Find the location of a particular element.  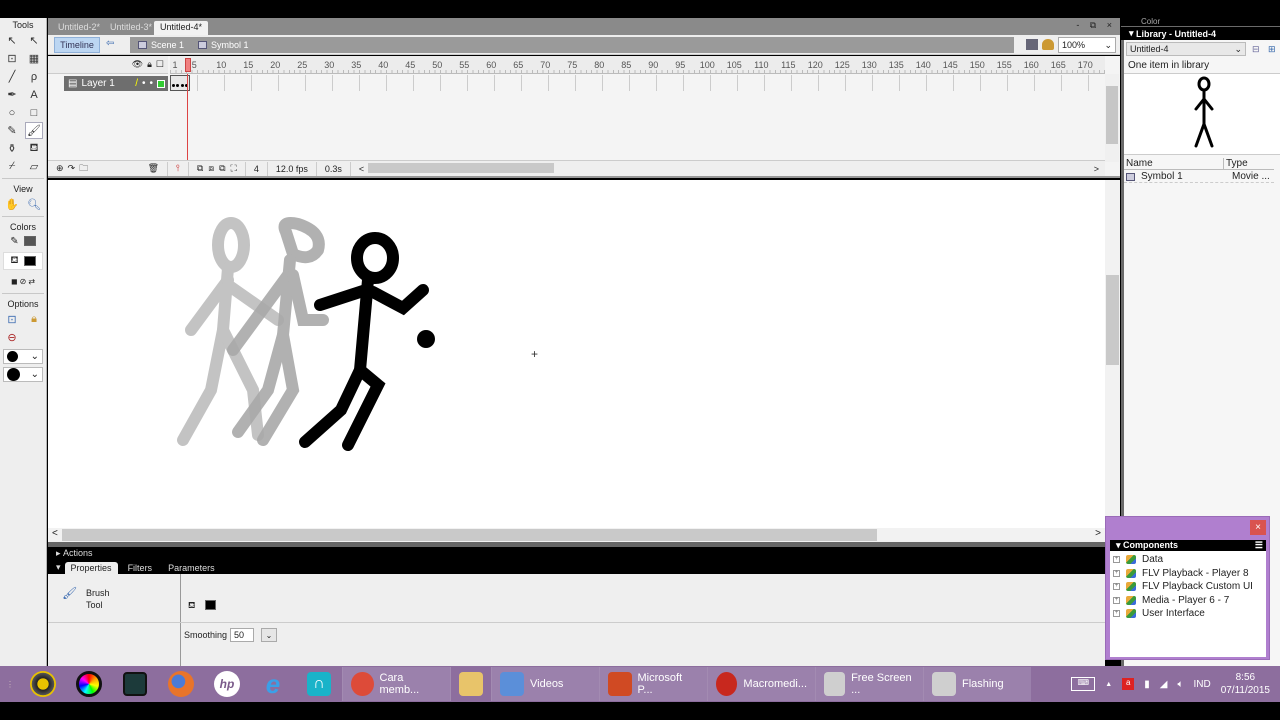

pin-library-icon: ⊟ is located at coordinates (1256, 49).